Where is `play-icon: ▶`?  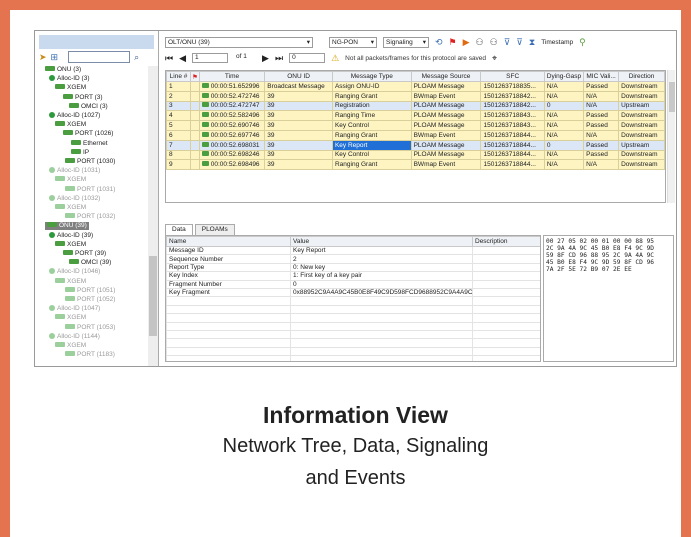 play-icon: ▶ is located at coordinates (466, 42).